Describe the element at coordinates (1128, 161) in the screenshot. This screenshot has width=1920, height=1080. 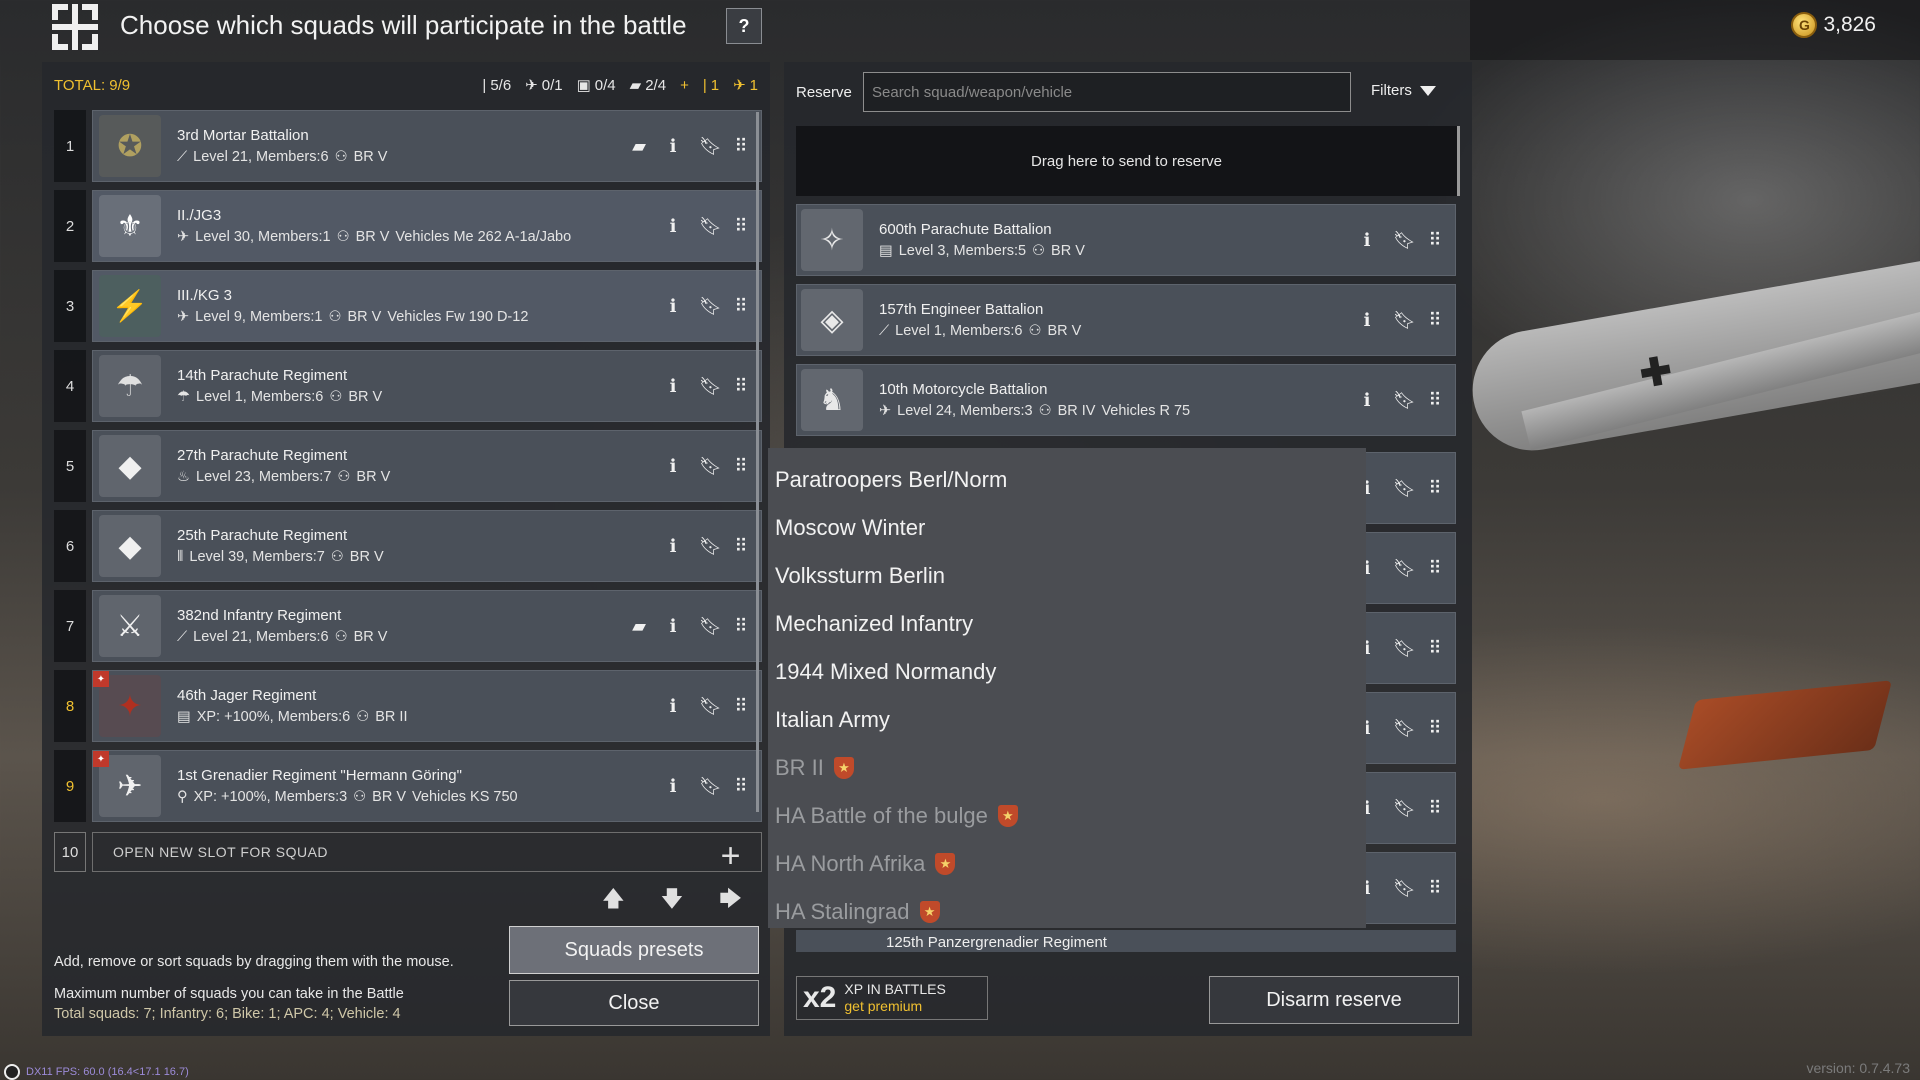
I see `reserve-drop-zone: Drag here to send to reserve` at that location.